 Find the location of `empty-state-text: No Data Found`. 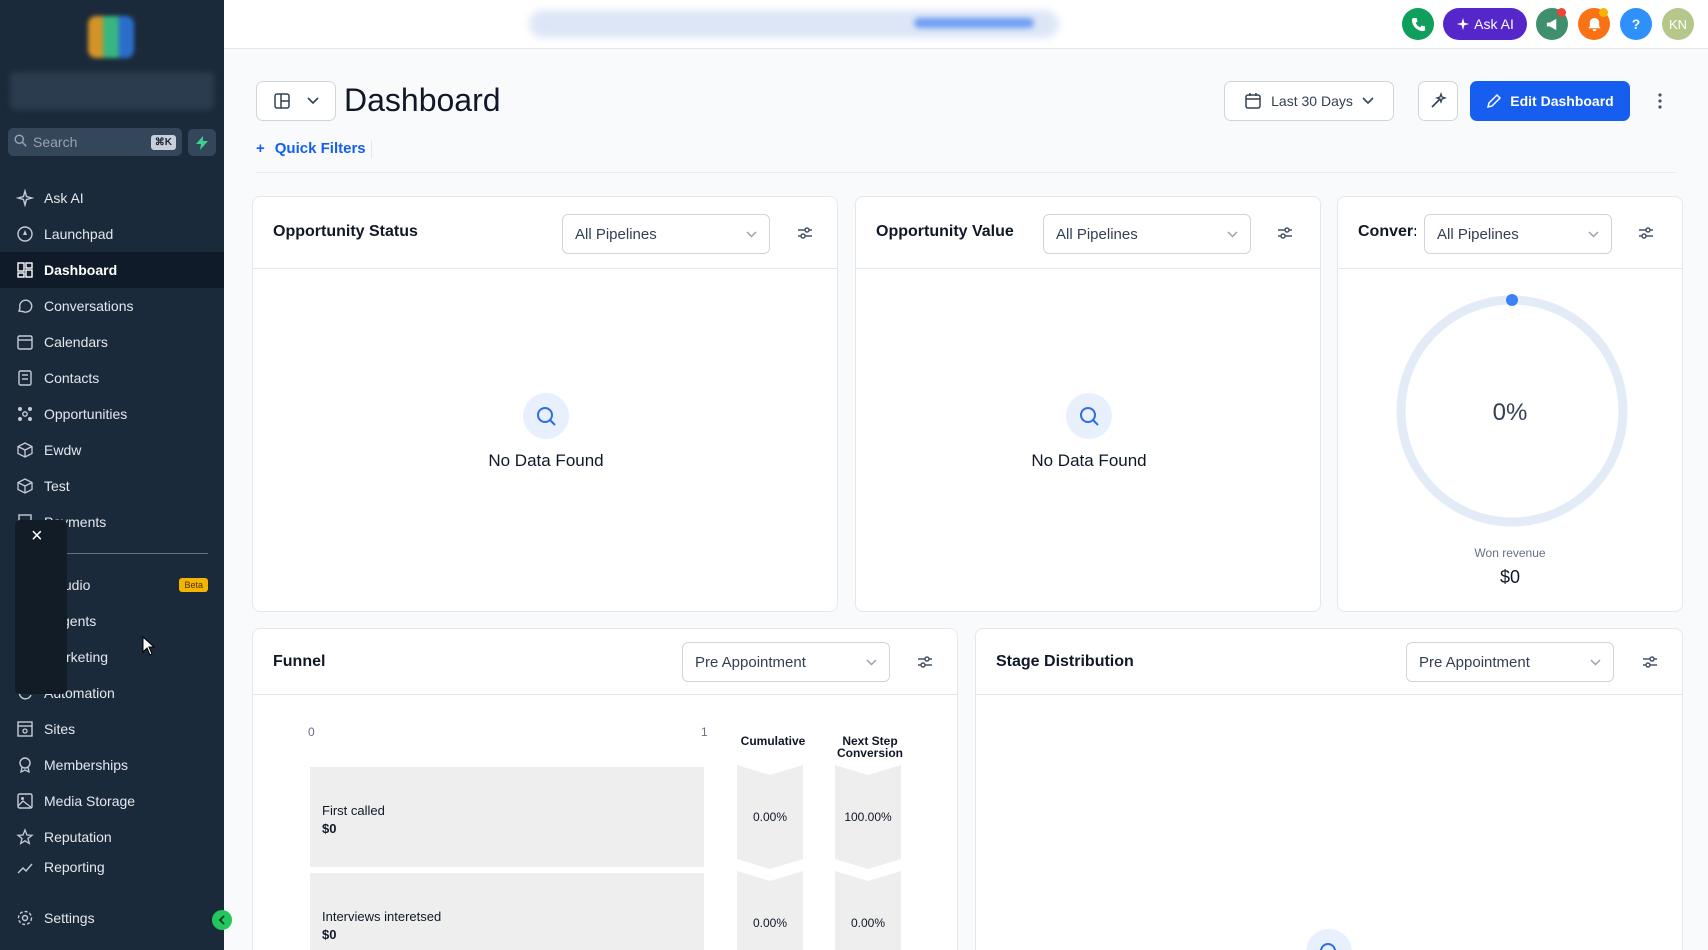

empty-state-text: No Data Found is located at coordinates (546, 460).